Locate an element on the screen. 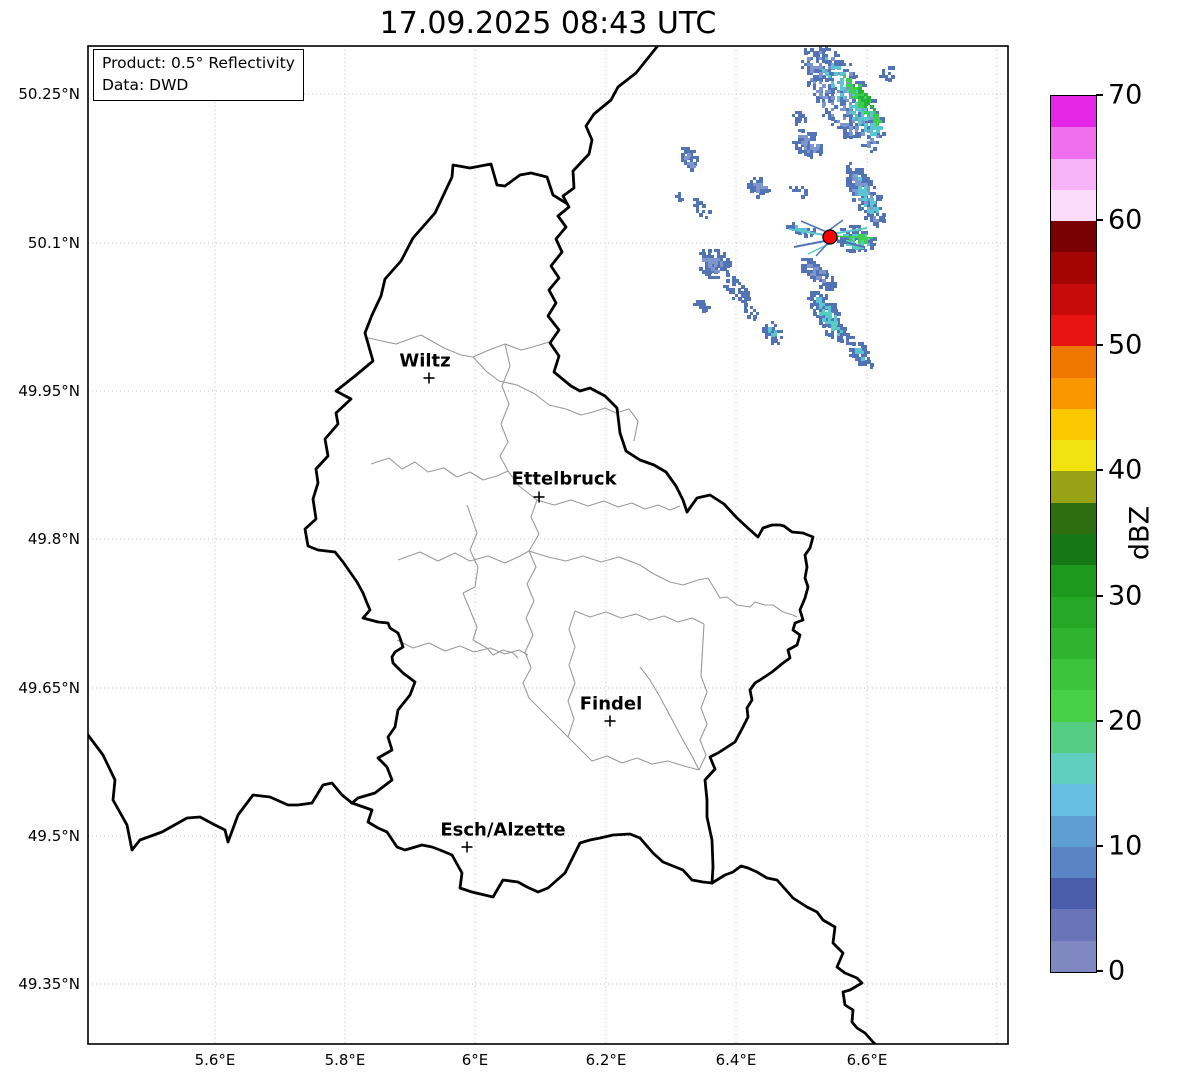 The width and height of the screenshot is (1184, 1081). colorbar-axis-label: dBZ is located at coordinates (1140, 533).